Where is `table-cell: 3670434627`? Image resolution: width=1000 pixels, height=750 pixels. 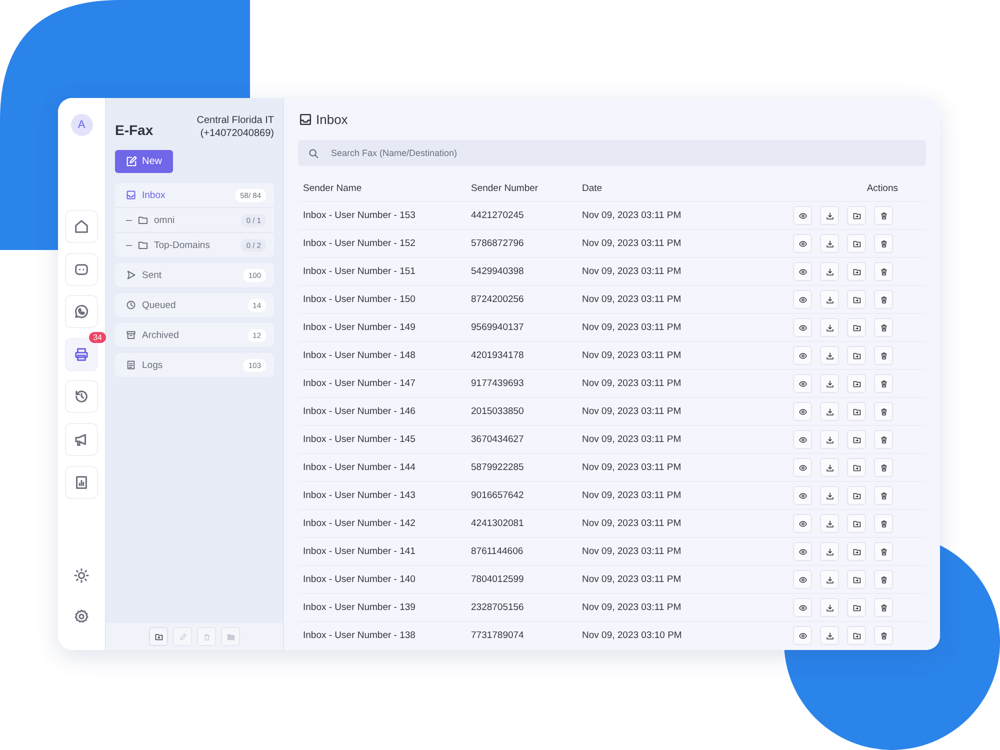
table-cell: 3670434627 is located at coordinates (521, 440).